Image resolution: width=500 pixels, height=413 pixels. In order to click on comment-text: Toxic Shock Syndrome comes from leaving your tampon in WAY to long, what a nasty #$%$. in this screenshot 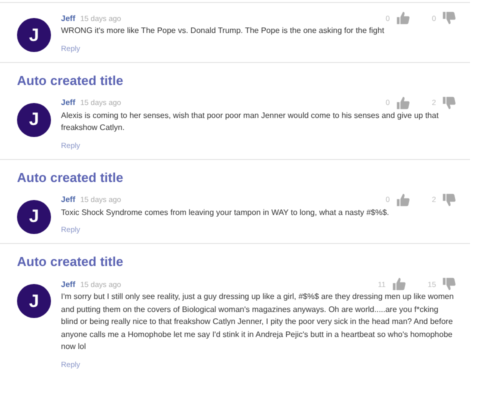, I will do `click(225, 212)`.